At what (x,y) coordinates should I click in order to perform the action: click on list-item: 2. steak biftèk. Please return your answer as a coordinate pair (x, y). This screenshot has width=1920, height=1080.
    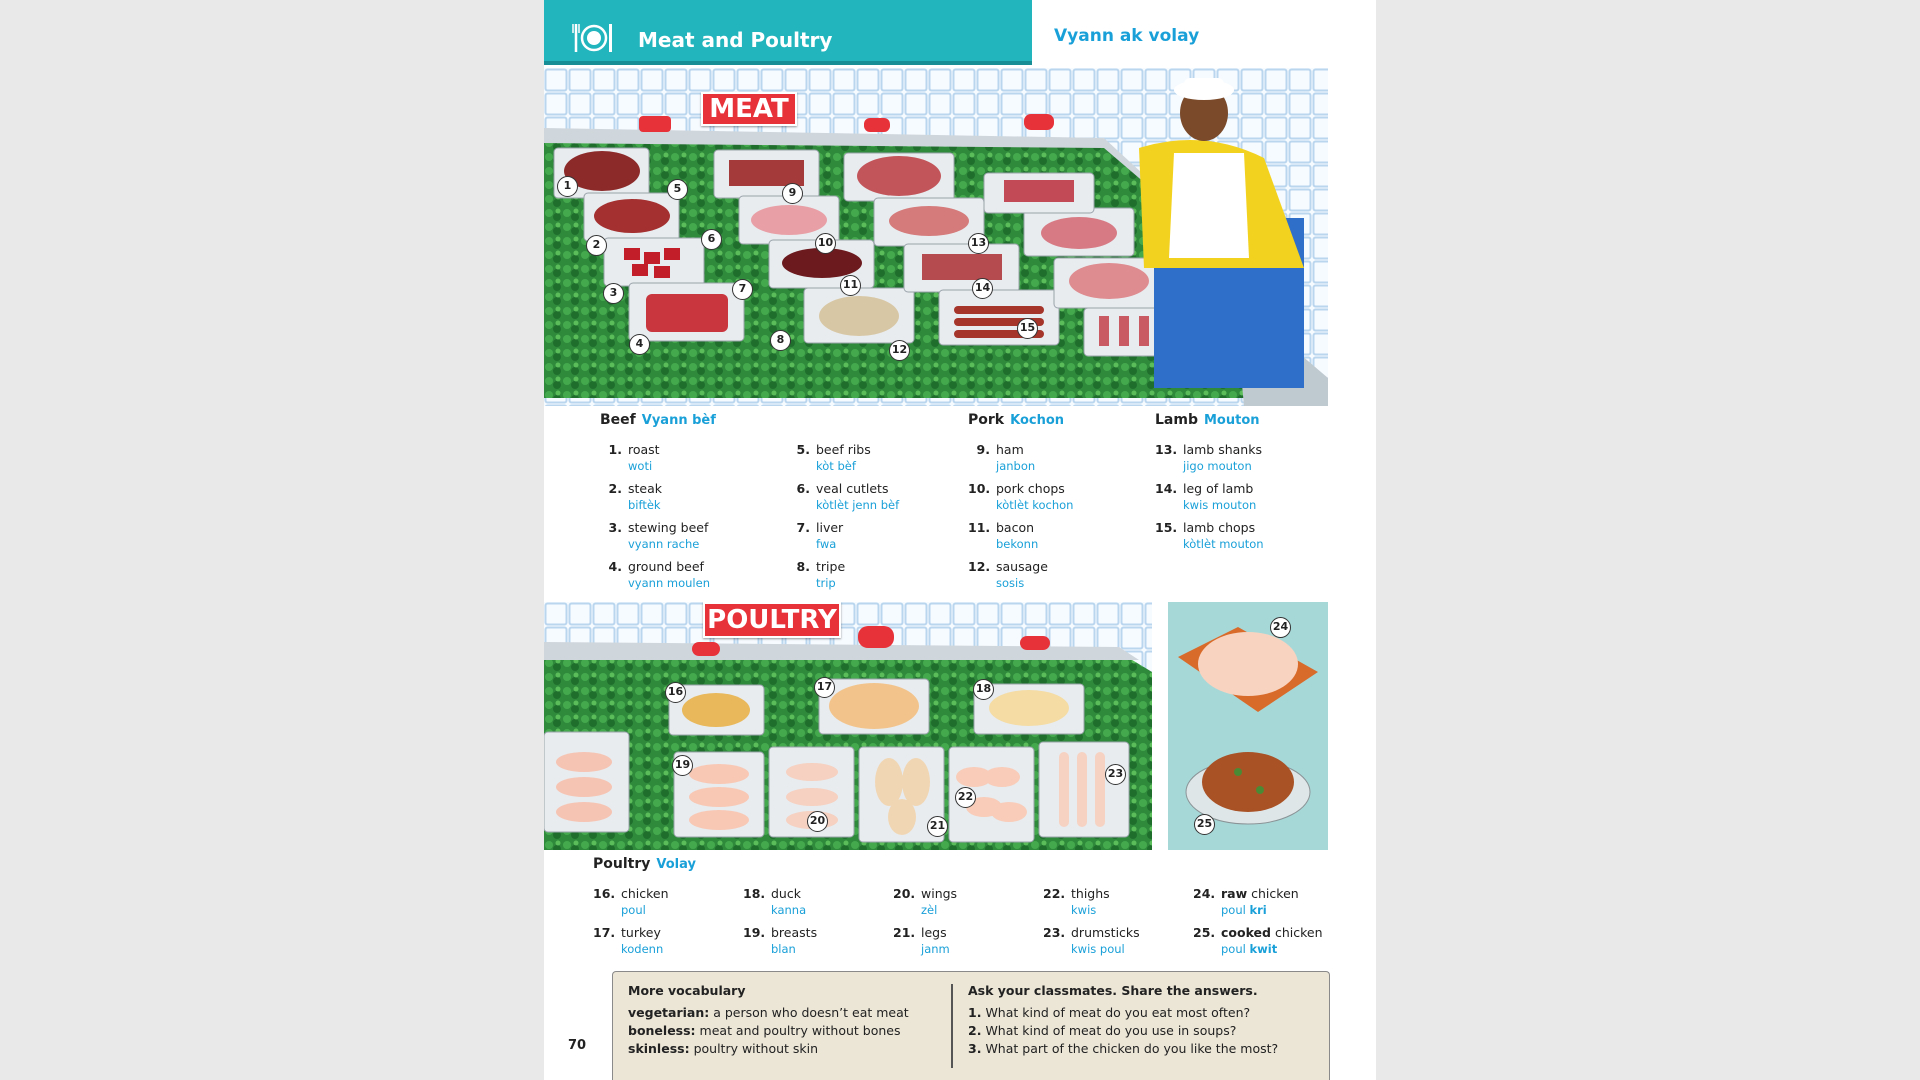
    Looking at the image, I should click on (635, 496).